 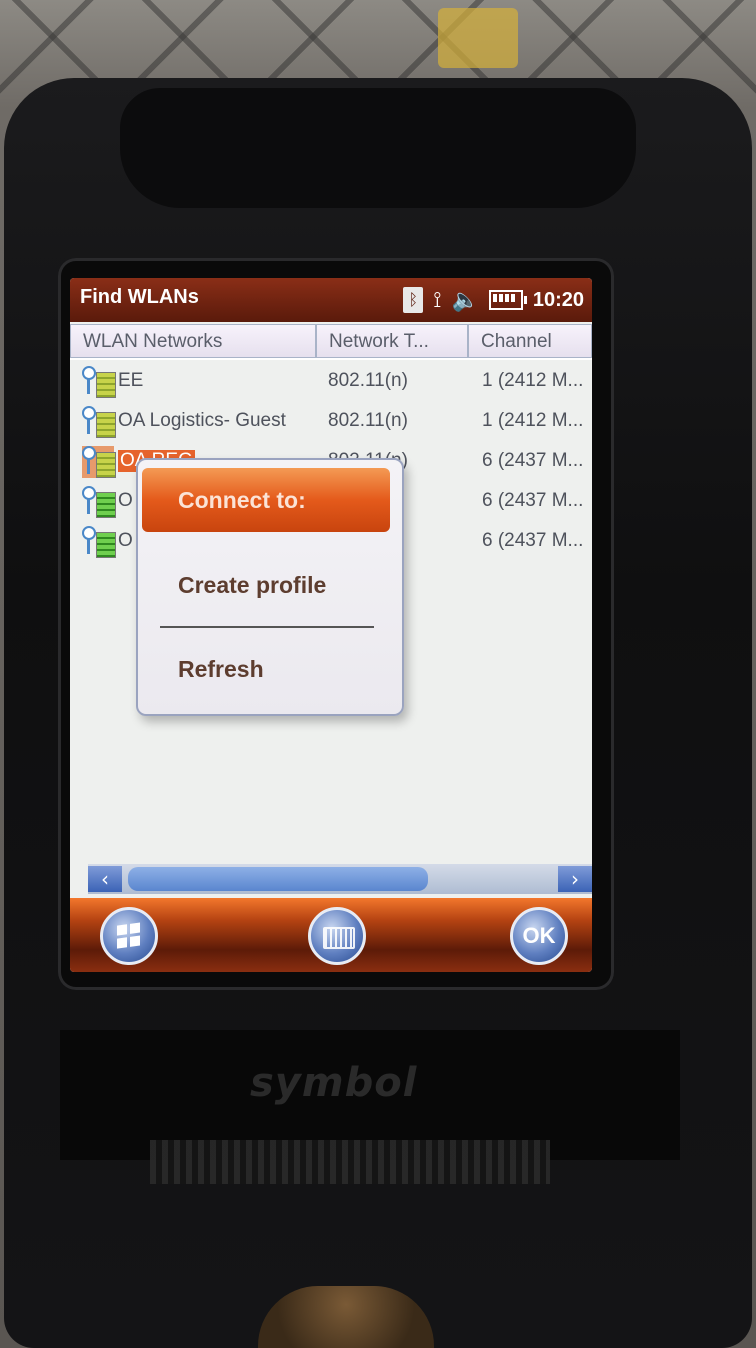 I want to click on keyboard-button, so click(x=337, y=936).